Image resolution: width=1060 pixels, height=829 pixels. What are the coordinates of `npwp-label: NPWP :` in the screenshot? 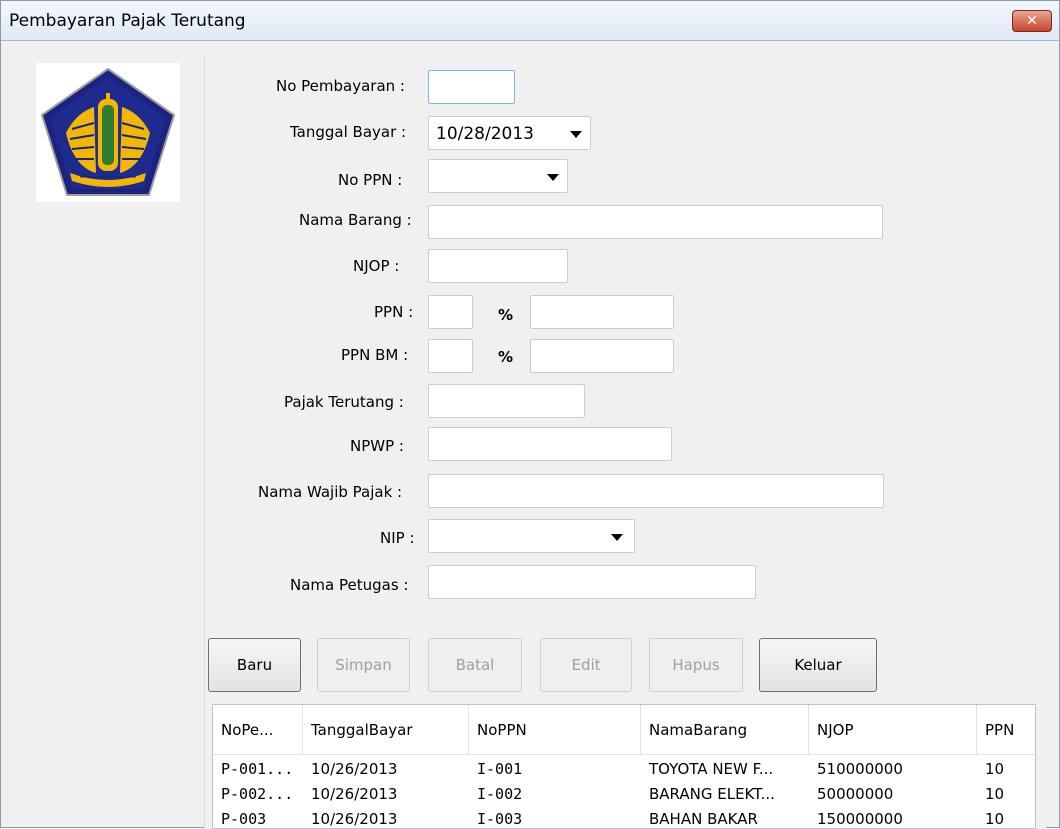 It's located at (377, 446).